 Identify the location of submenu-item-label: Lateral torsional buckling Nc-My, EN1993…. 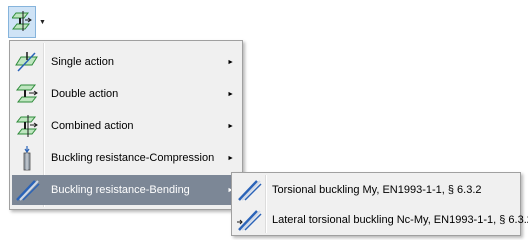
(400, 220).